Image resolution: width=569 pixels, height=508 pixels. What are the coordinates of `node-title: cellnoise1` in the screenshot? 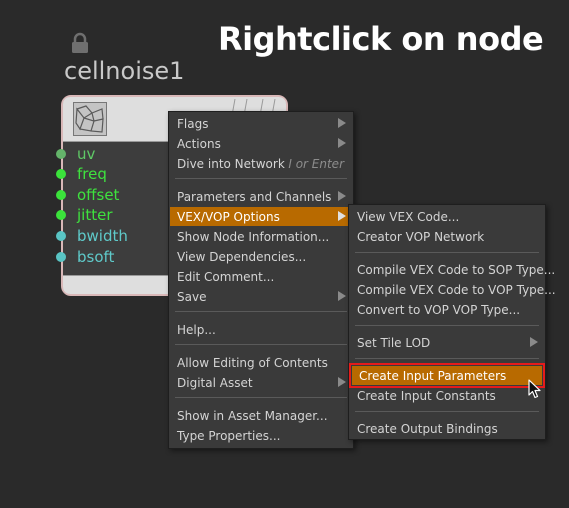 It's located at (124, 71).